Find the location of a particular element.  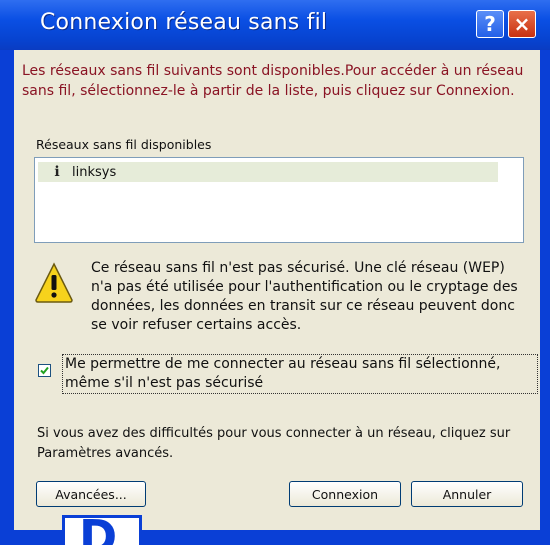

connect-button: Connexion is located at coordinates (345, 494).